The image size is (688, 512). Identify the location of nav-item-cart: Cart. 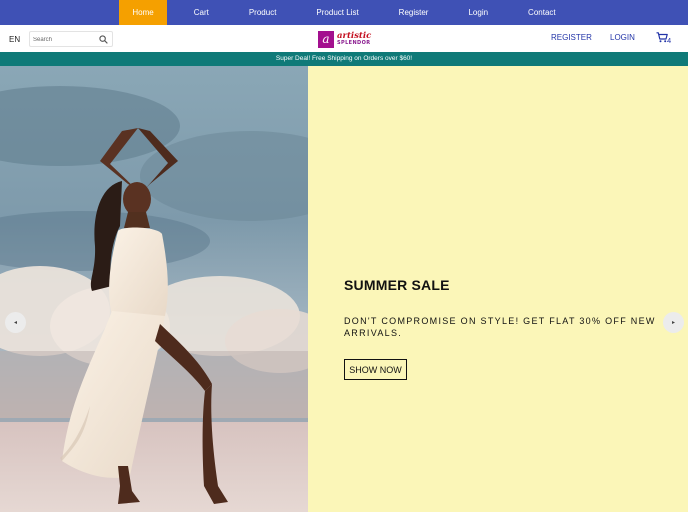
(201, 12).